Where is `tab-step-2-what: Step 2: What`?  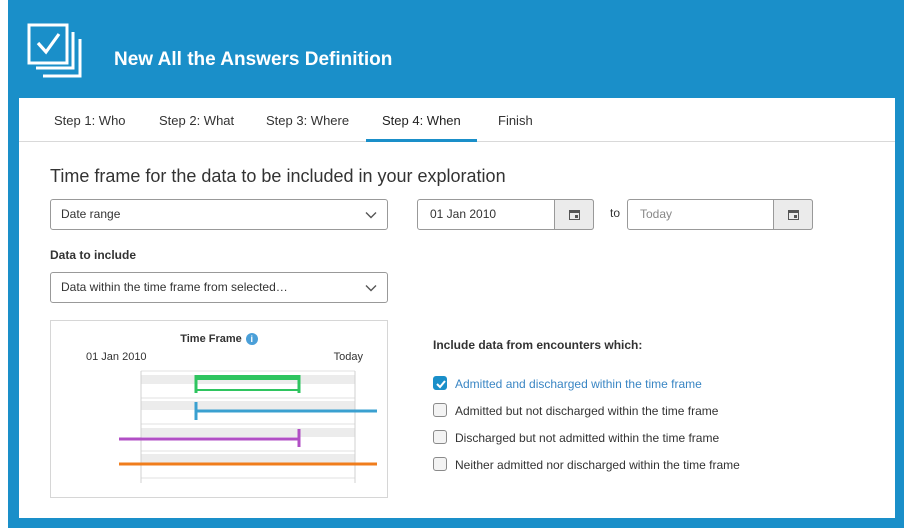 tab-step-2-what: Step 2: What is located at coordinates (196, 120).